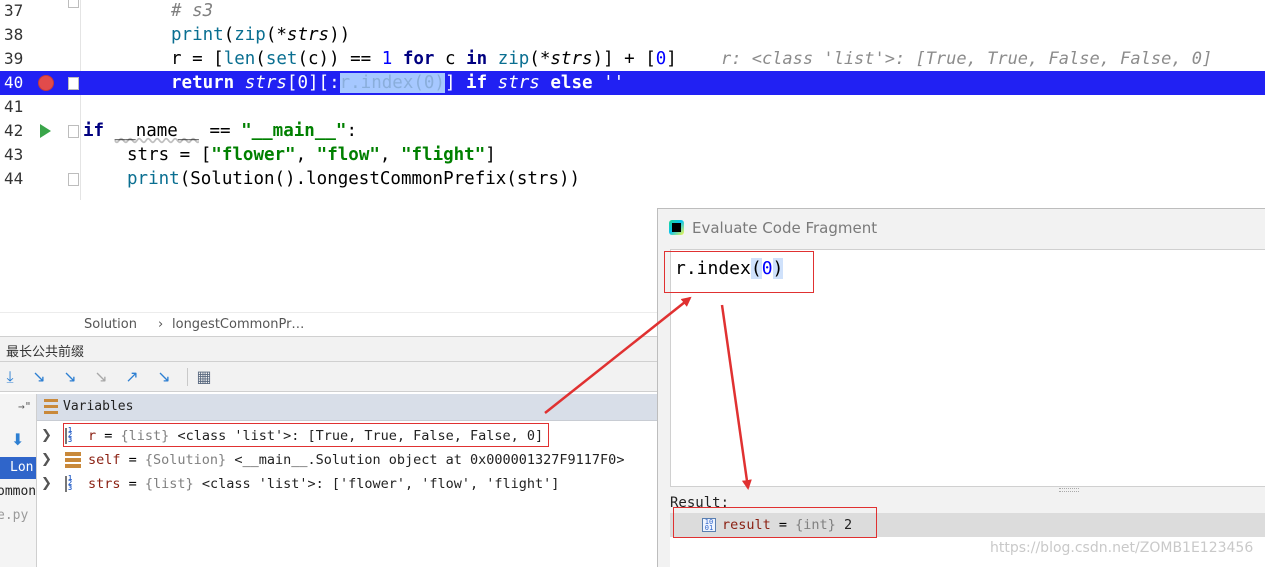 The height and width of the screenshot is (567, 1265). I want to click on debug-toolbar: ⤓ ↘ ↘ ↘ ↗ ↘ ▦, so click(330, 377).